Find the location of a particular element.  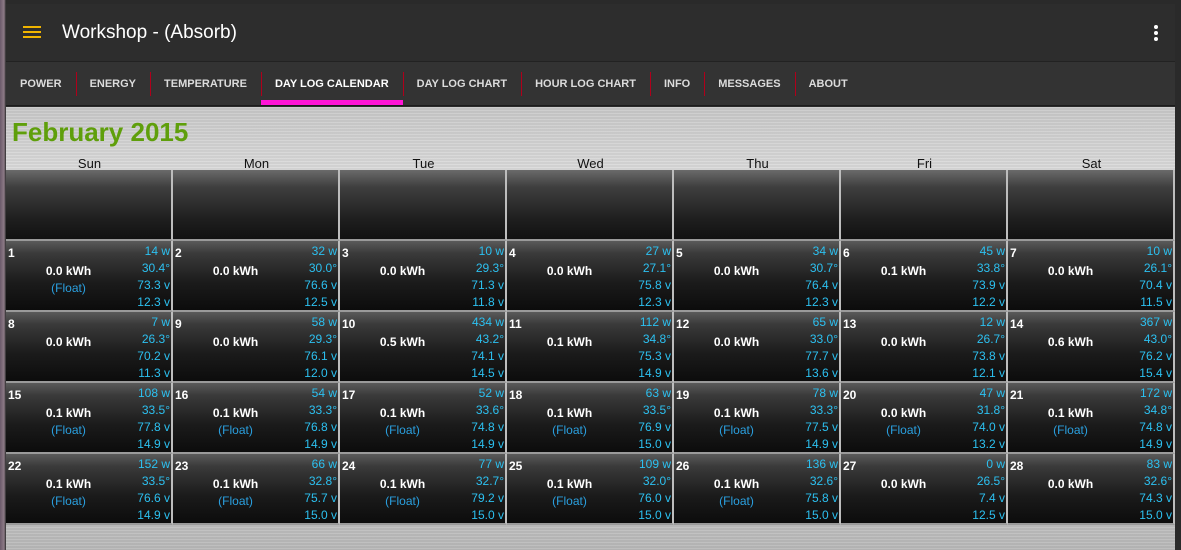

day-stats: 47 w 31.8° 74.0 v 13.2 v is located at coordinates (988, 419).